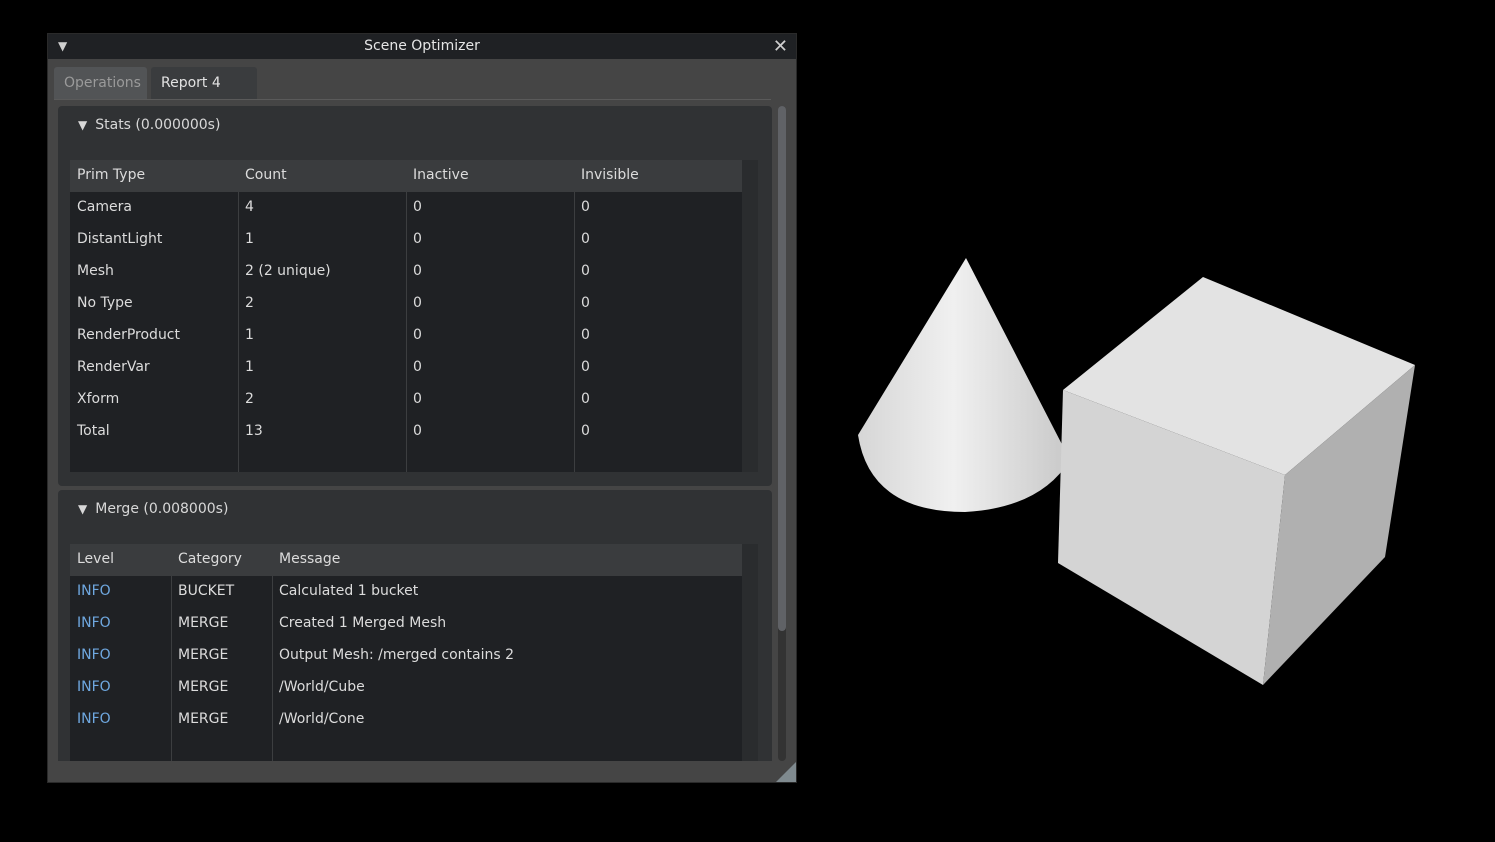 The height and width of the screenshot is (842, 1495). What do you see at coordinates (206, 591) in the screenshot?
I see `log-category: BUCKET` at bounding box center [206, 591].